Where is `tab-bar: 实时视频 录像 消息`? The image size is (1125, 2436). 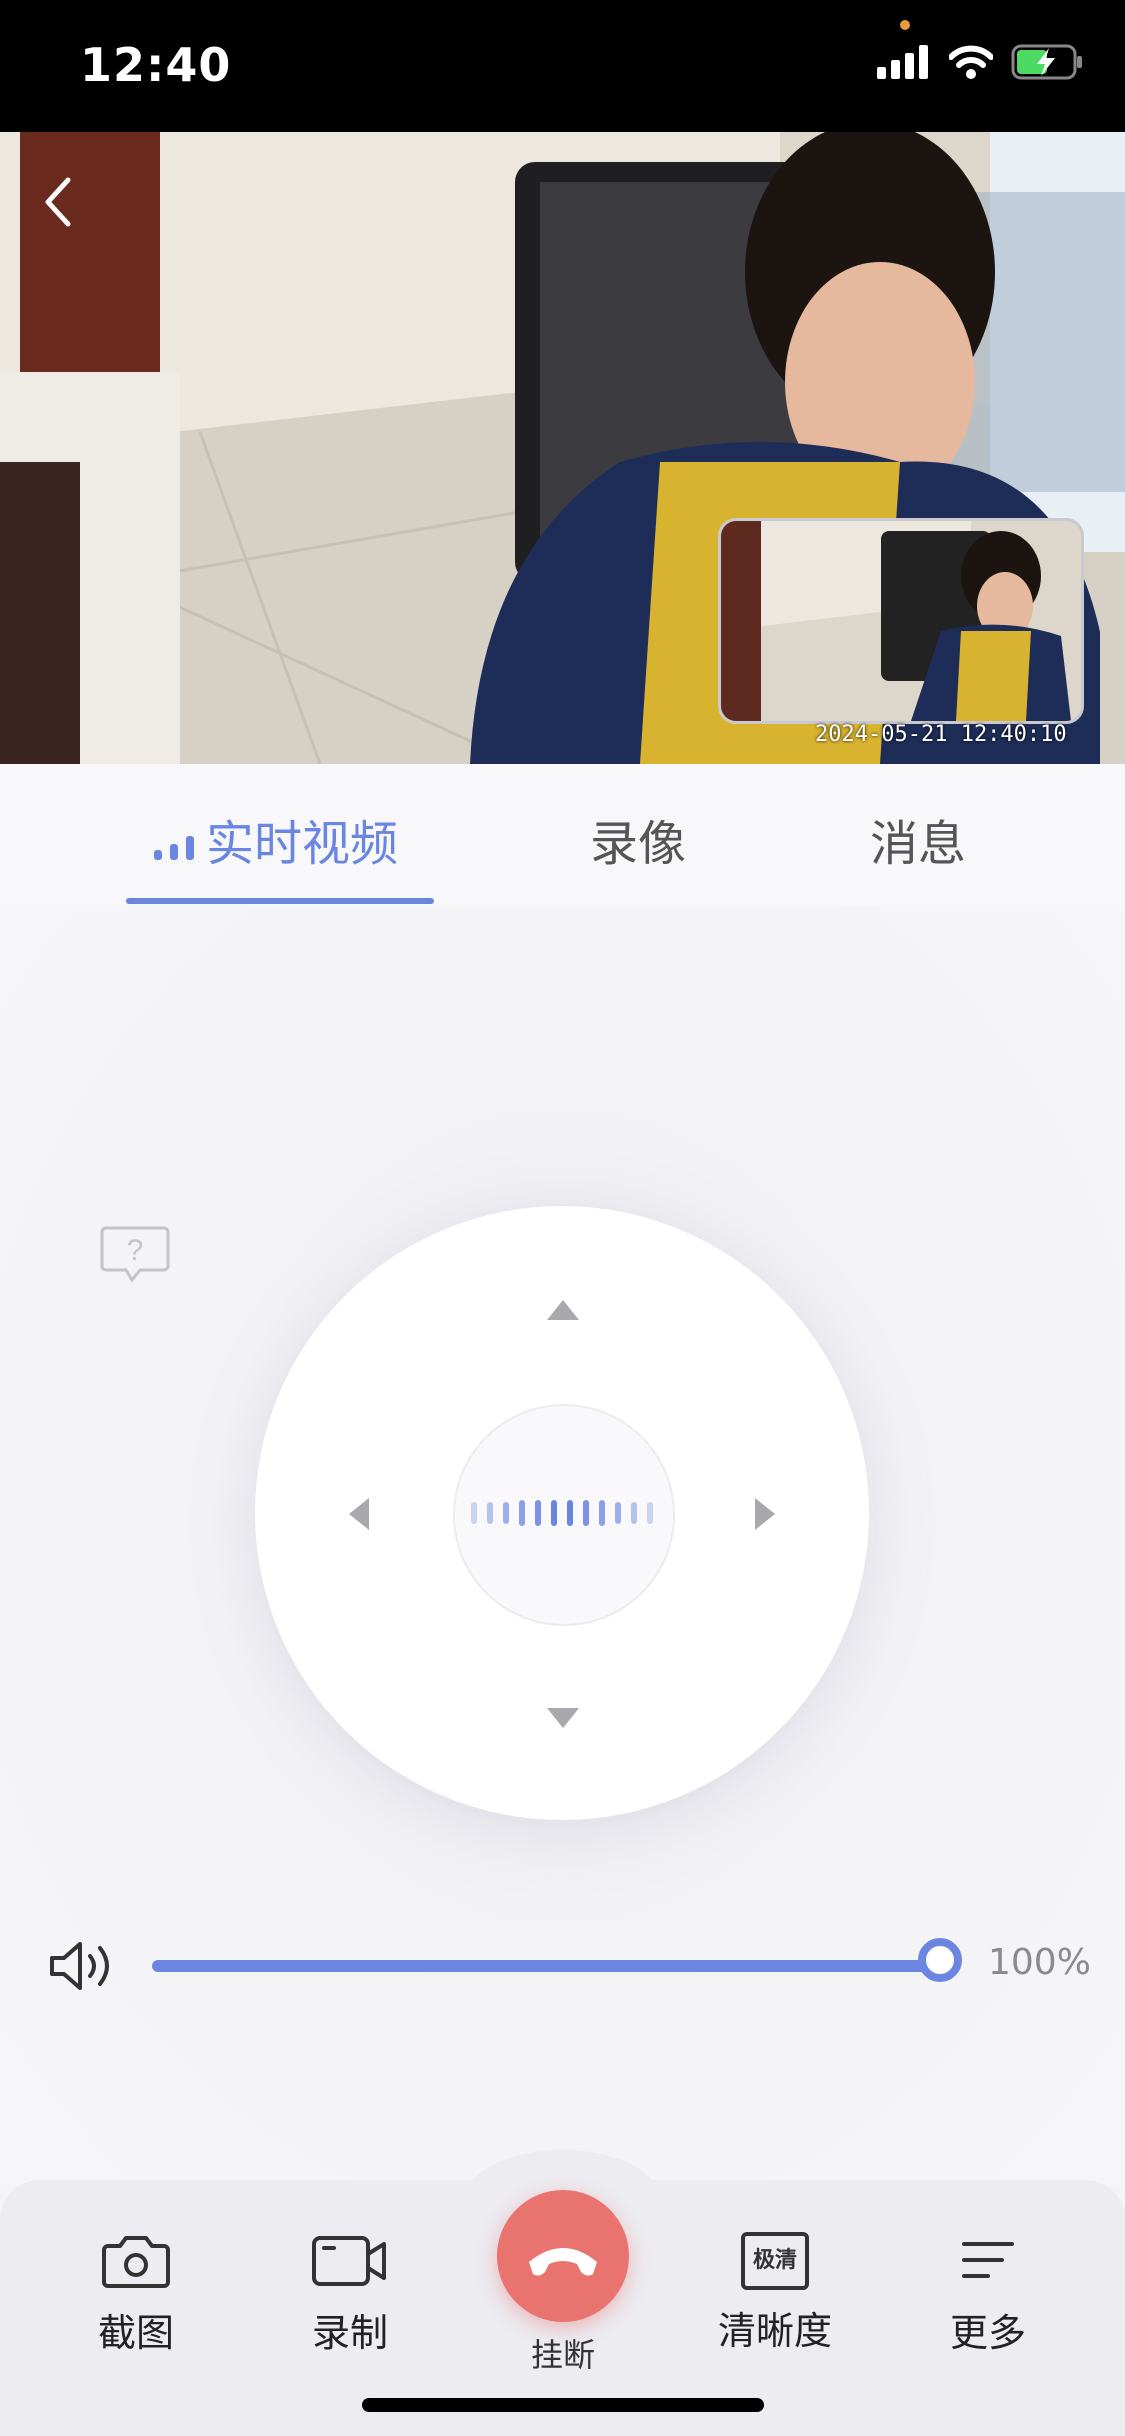
tab-bar: 实时视频 录像 消息 is located at coordinates (562, 835).